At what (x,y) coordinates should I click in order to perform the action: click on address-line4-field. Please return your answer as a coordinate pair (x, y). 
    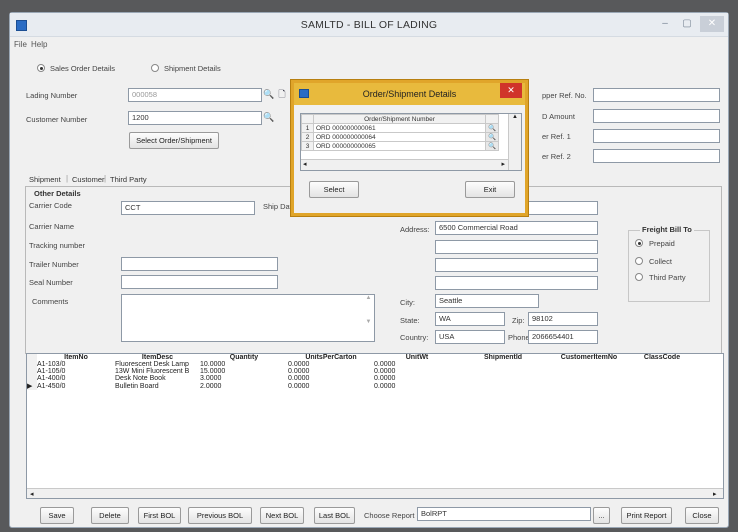
    Looking at the image, I should click on (516, 283).